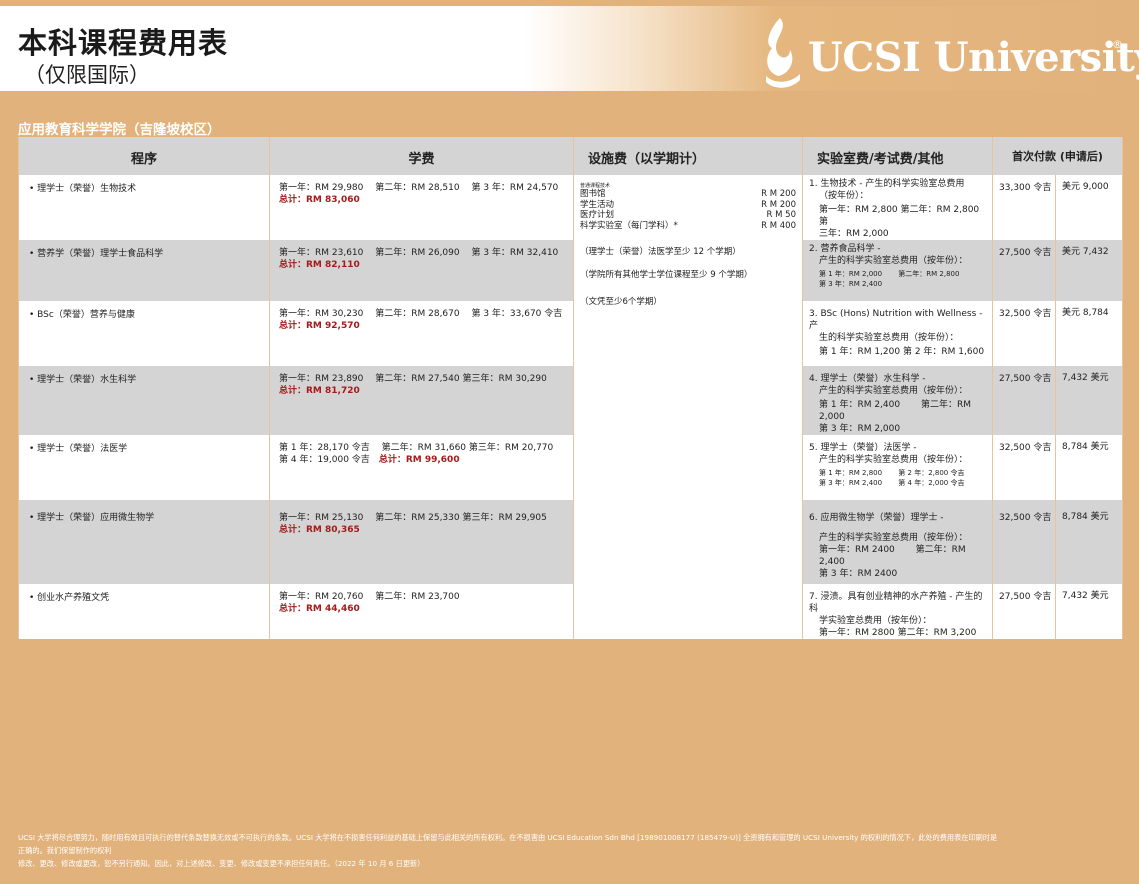 This screenshot has width=1139, height=884. Describe the element at coordinates (688, 225) in the screenshot. I see `facility-item: 科学实验室（每门学科）* R M 400` at that location.